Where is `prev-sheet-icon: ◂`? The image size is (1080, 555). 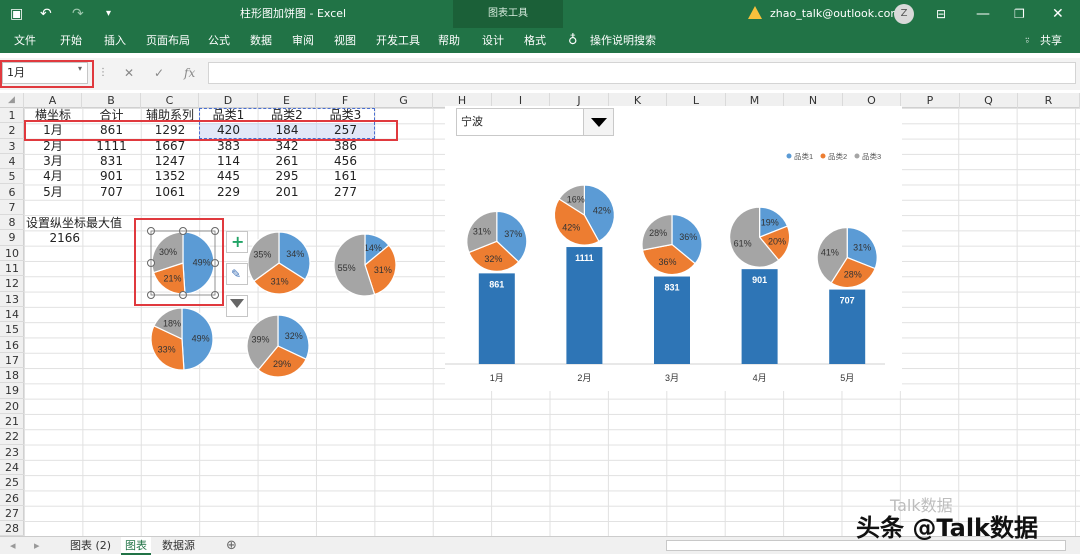
prev-sheet-icon: ◂ is located at coordinates (13, 546).